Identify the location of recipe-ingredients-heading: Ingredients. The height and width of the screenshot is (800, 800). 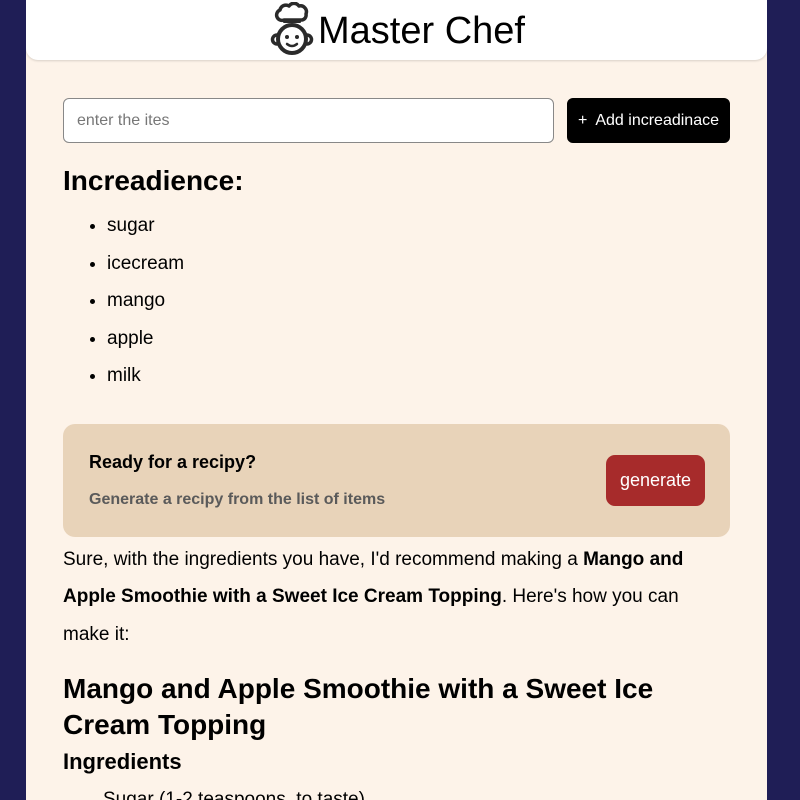
(122, 761).